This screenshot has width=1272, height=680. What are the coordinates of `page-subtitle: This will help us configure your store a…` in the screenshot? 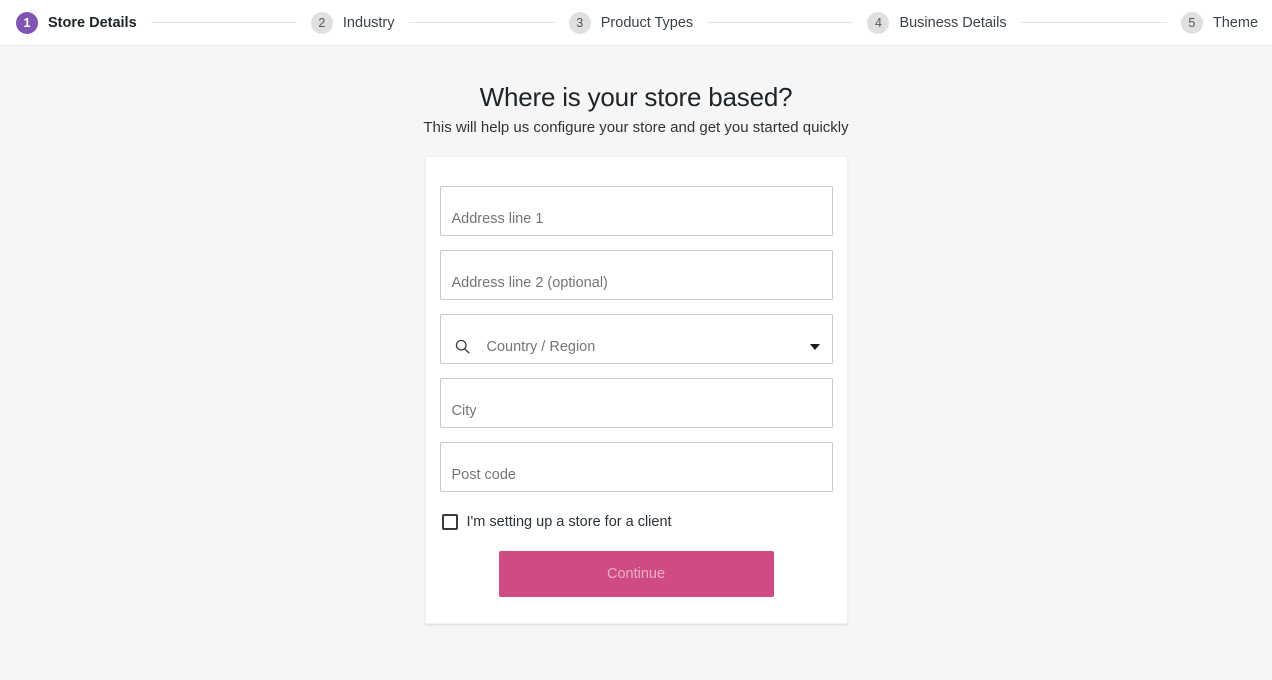 It's located at (636, 127).